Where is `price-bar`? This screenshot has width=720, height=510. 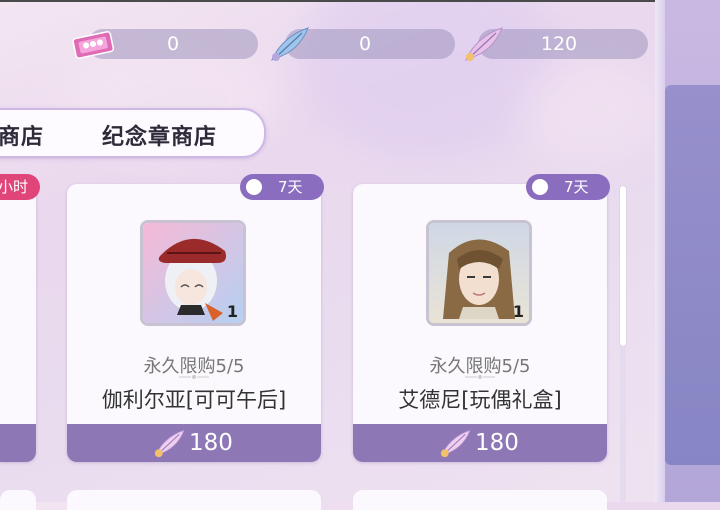
price-bar is located at coordinates (18, 443).